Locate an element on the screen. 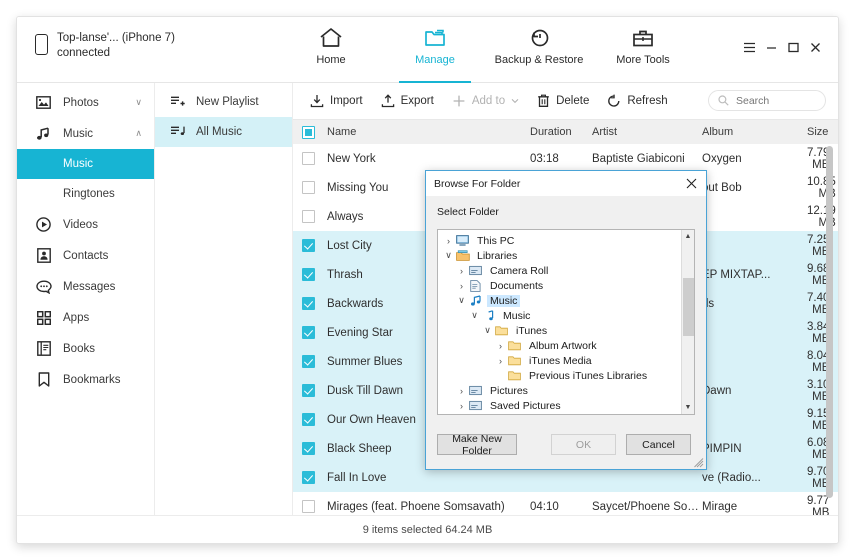  column-header-artist: Artist is located at coordinates (647, 132).